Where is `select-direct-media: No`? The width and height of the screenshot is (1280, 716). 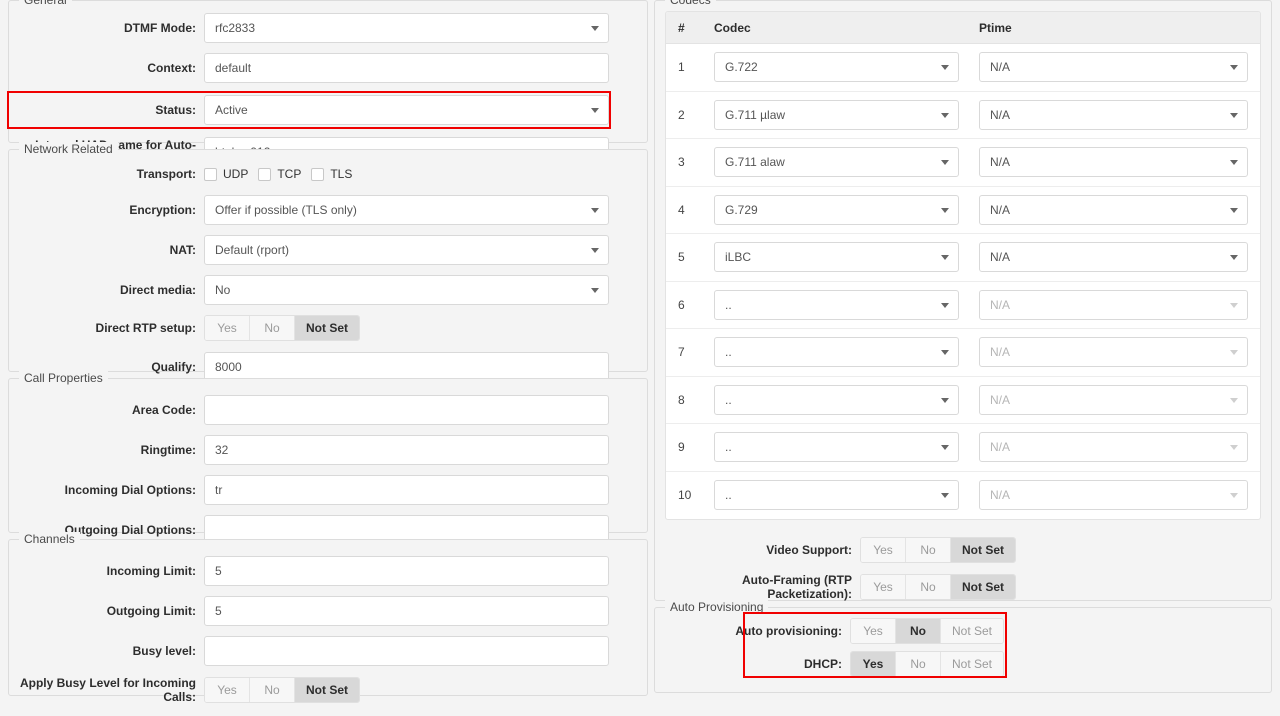
select-direct-media: No is located at coordinates (406, 290).